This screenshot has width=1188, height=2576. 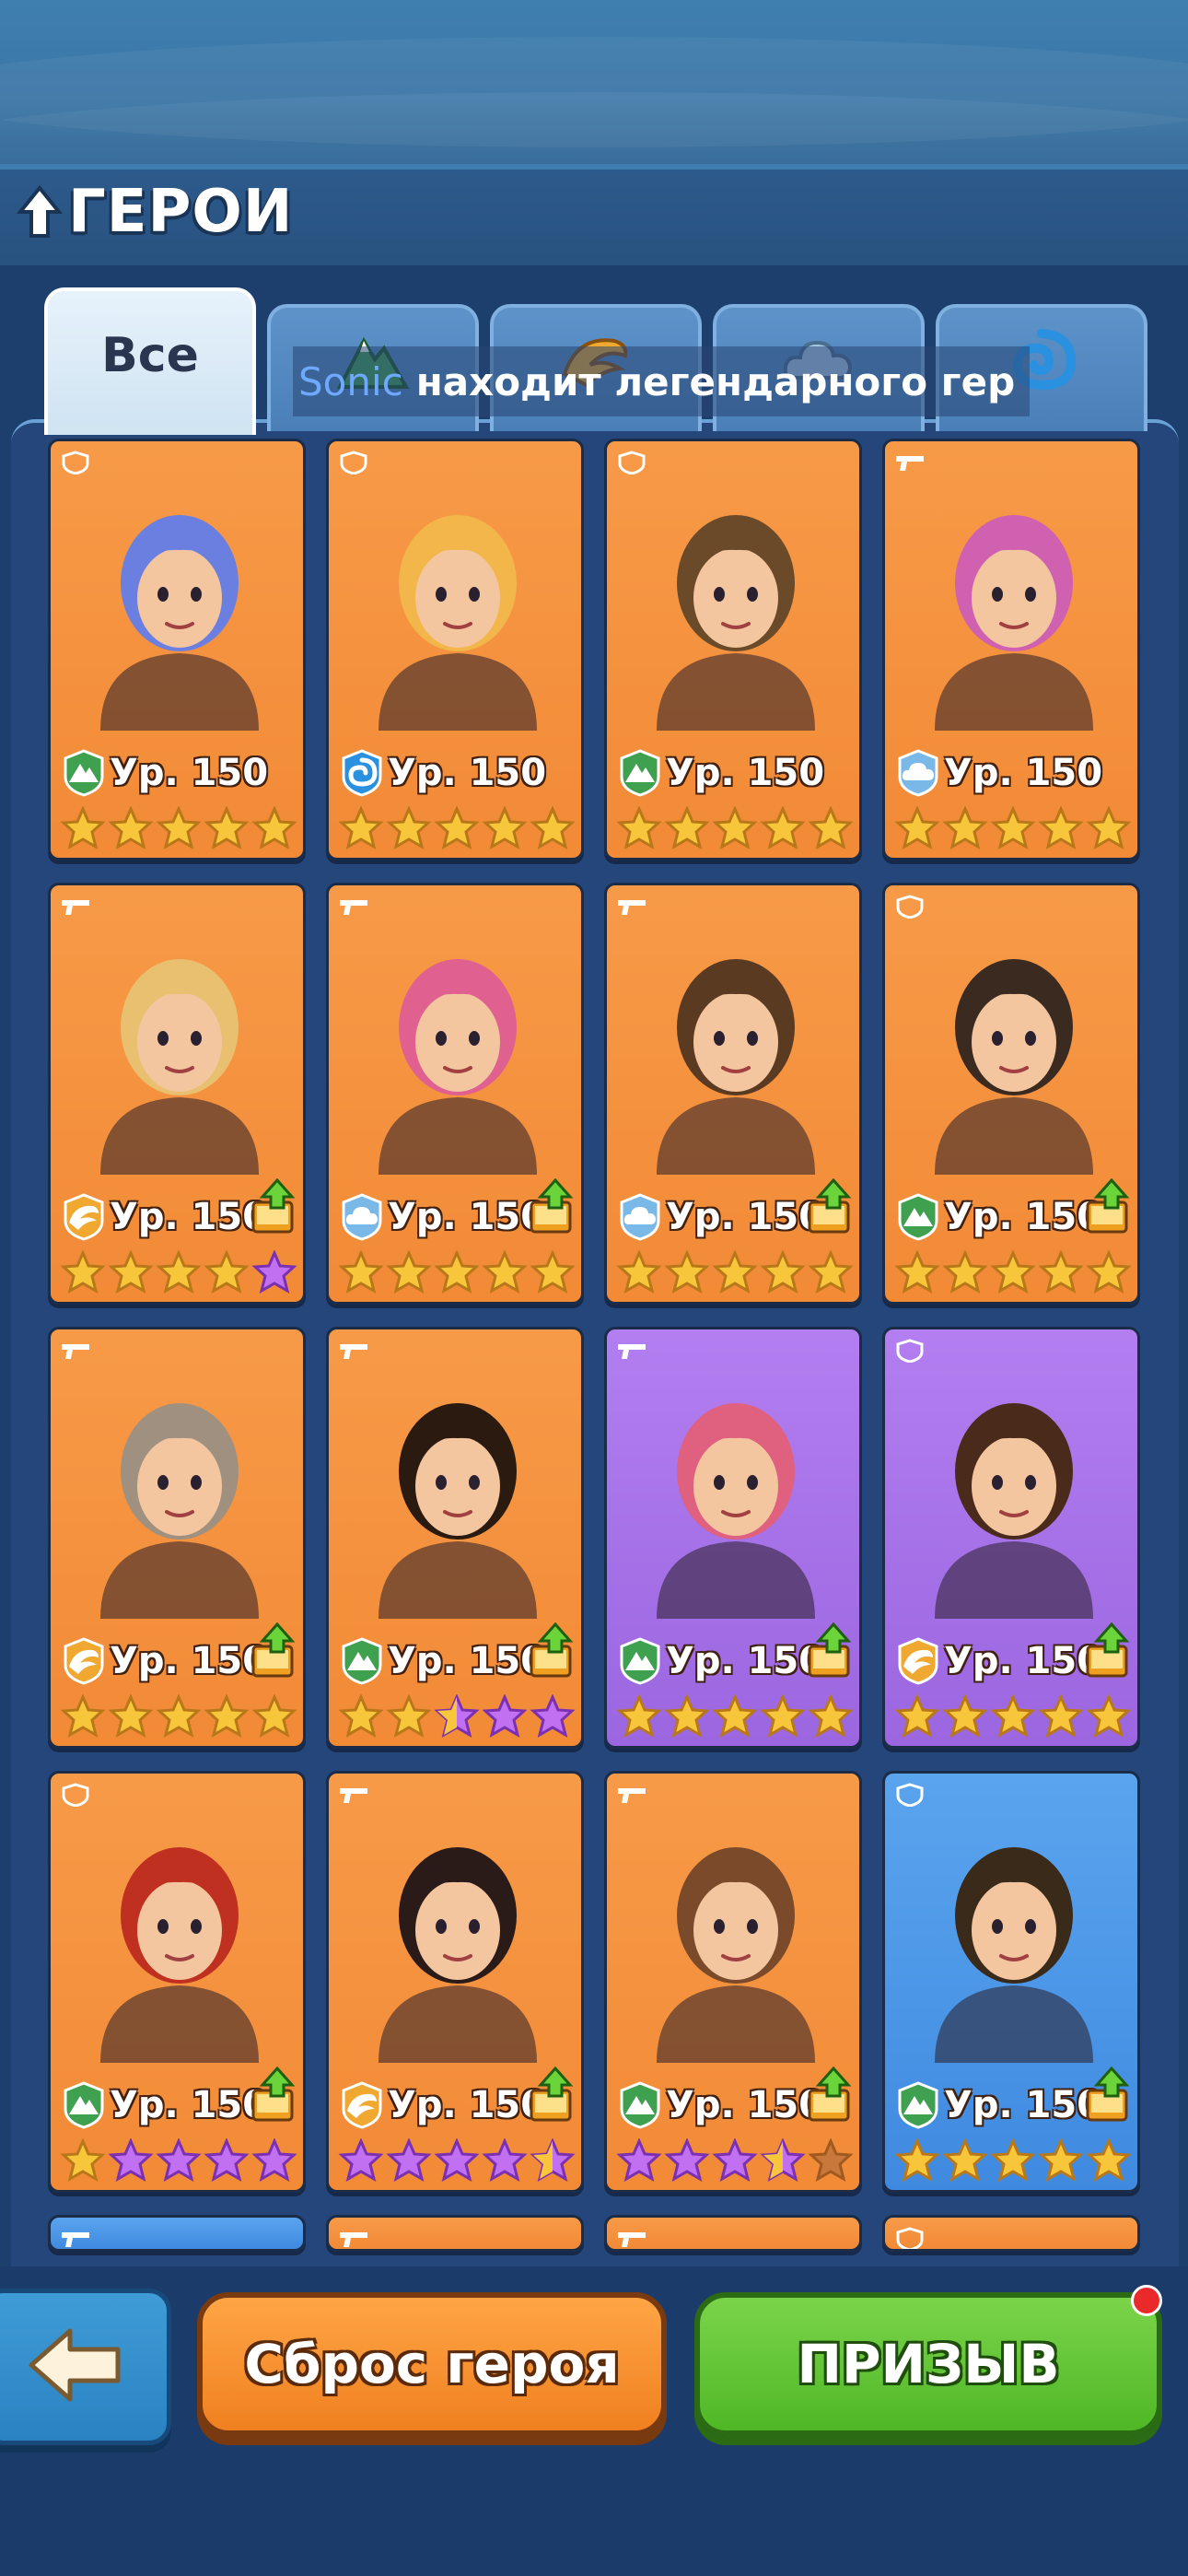 I want to click on page-title: ГЕРОИ, so click(x=181, y=212).